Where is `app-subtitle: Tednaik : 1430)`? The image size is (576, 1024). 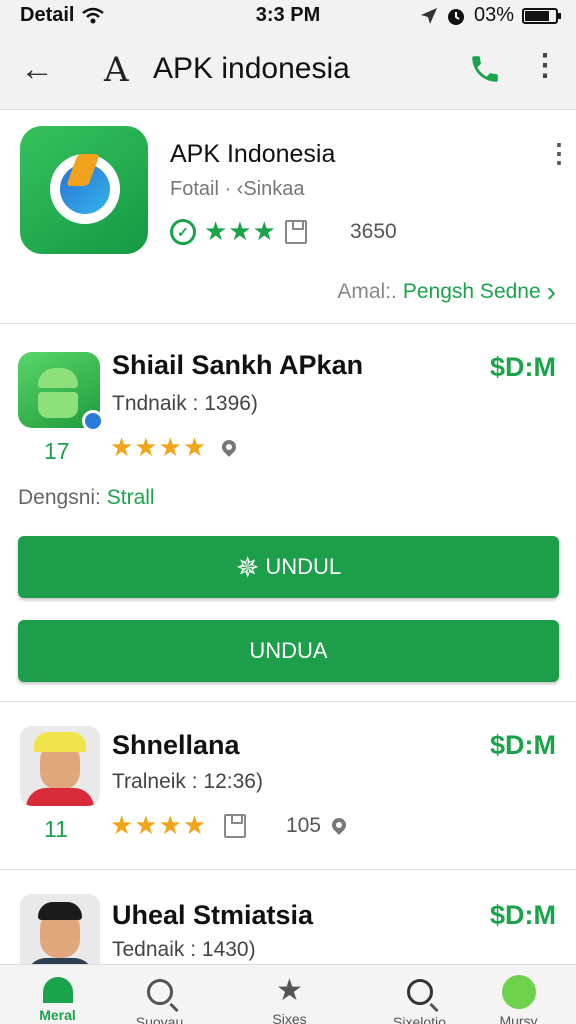 app-subtitle: Tednaik : 1430) is located at coordinates (184, 949).